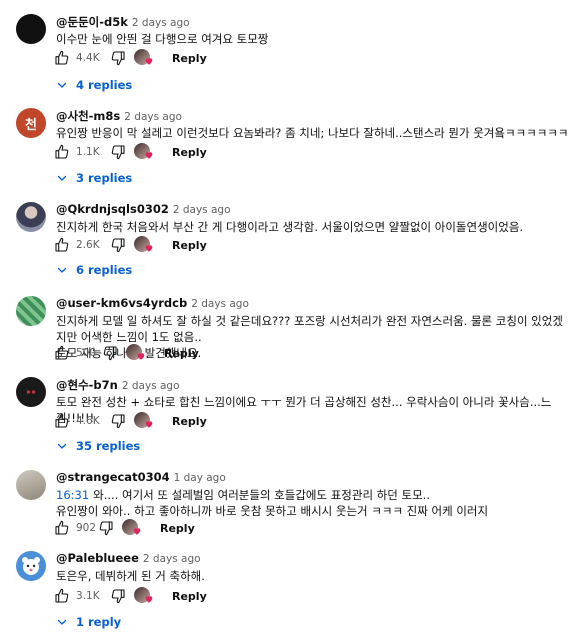 This screenshot has height=640, width=579. I want to click on replies-count: 35 replies, so click(108, 446).